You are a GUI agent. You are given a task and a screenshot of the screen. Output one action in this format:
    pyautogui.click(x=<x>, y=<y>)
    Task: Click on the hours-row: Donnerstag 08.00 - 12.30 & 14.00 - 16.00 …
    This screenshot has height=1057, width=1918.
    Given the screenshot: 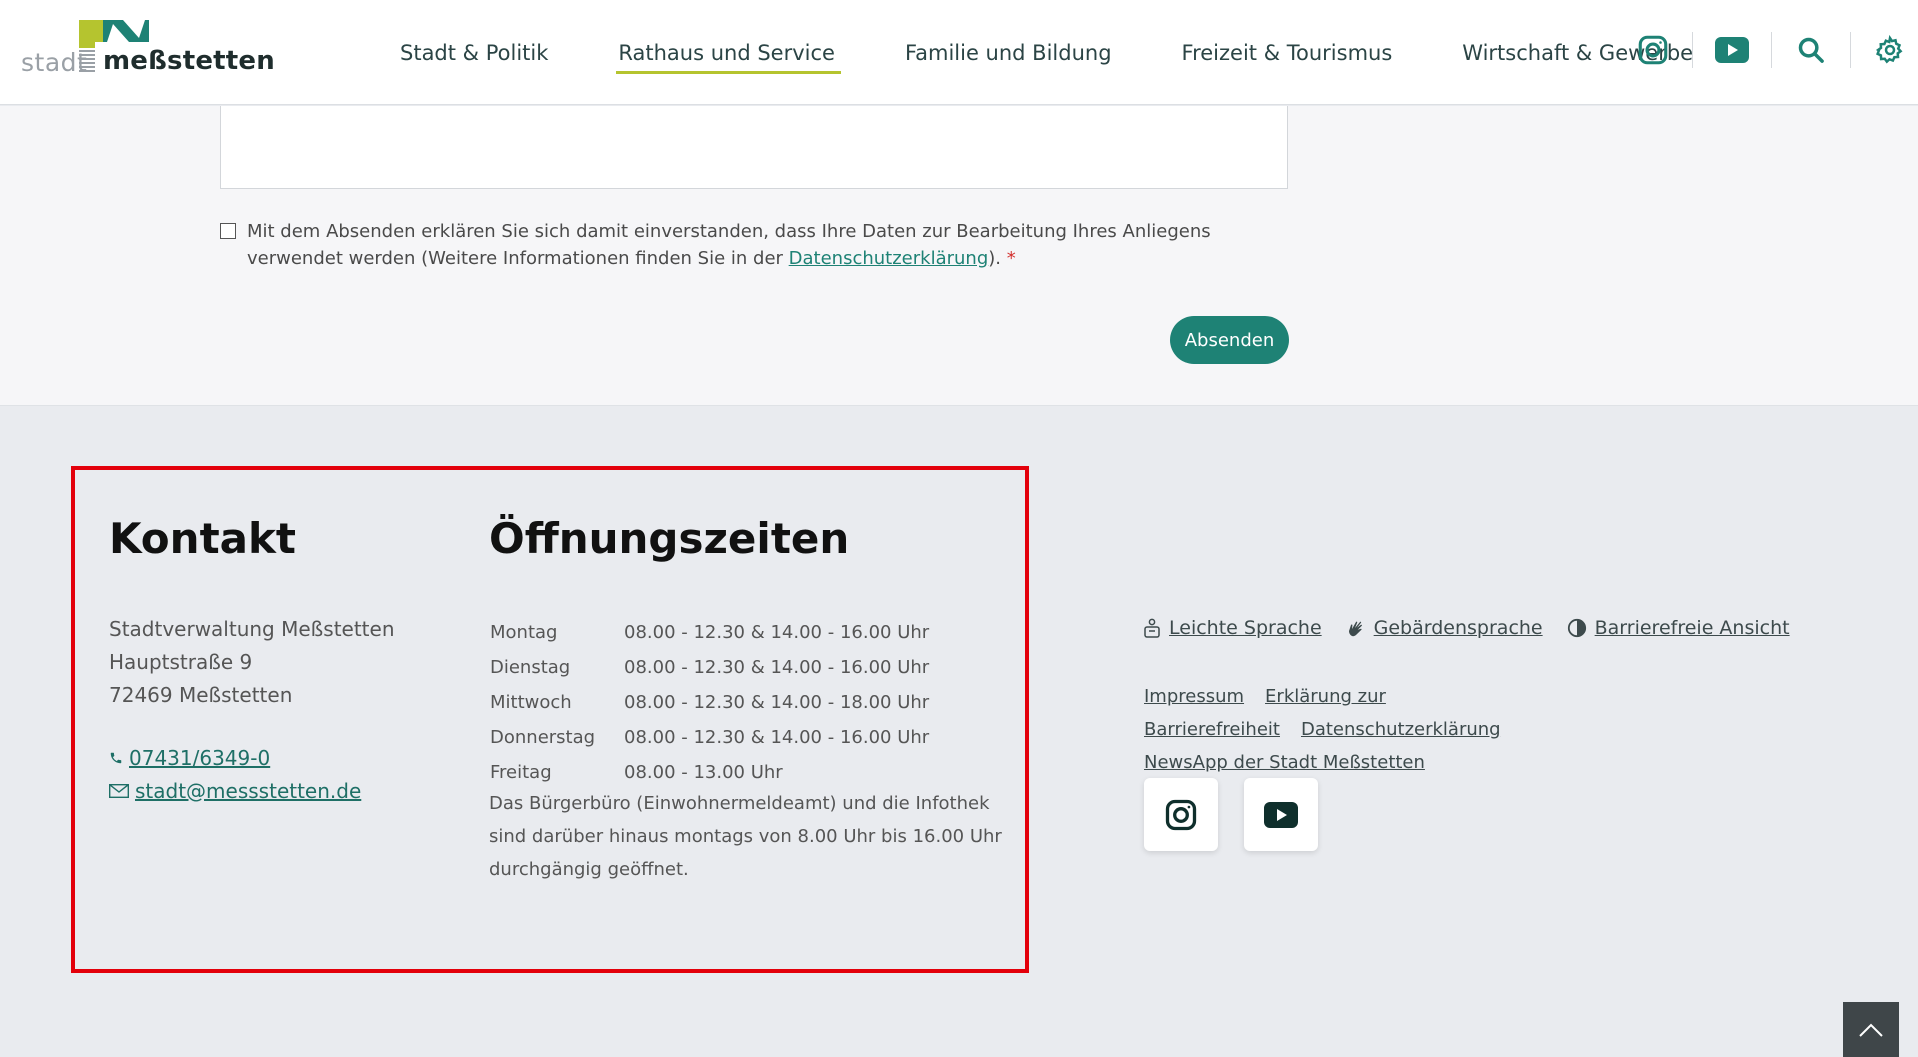 What is the action you would take?
    pyautogui.click(x=709, y=737)
    